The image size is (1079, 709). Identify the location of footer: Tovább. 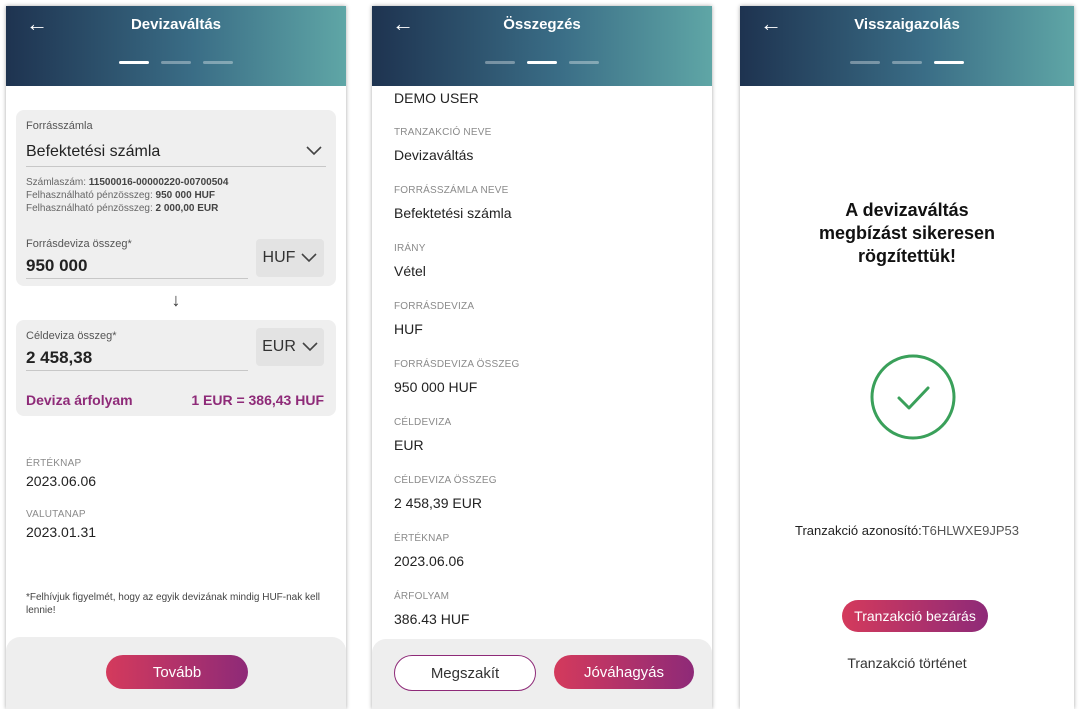
(176, 673).